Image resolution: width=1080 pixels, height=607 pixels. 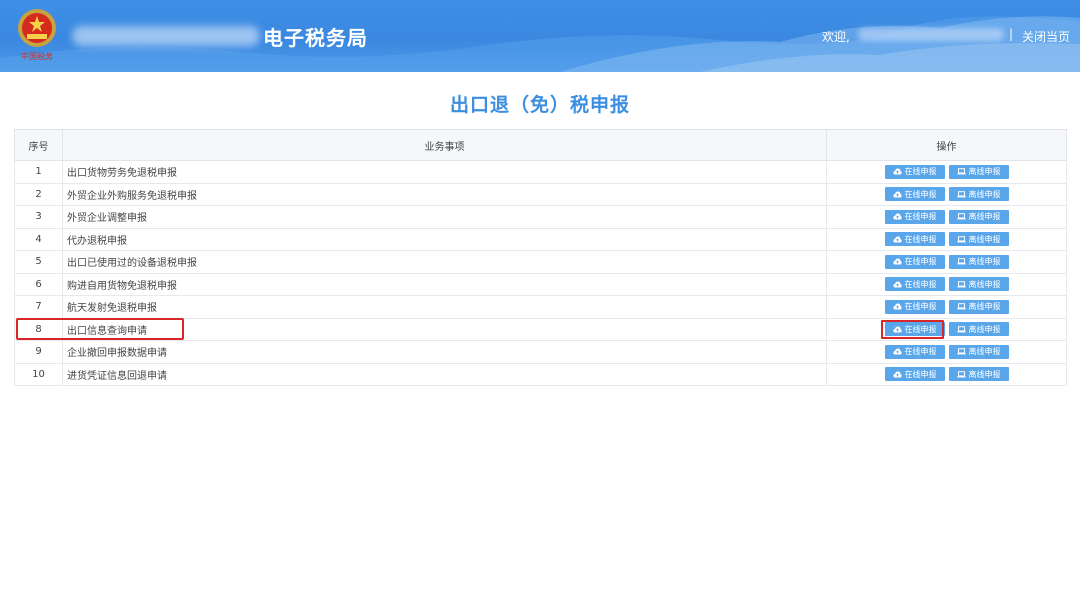 What do you see at coordinates (38, 145) in the screenshot?
I see `header-index: 序号` at bounding box center [38, 145].